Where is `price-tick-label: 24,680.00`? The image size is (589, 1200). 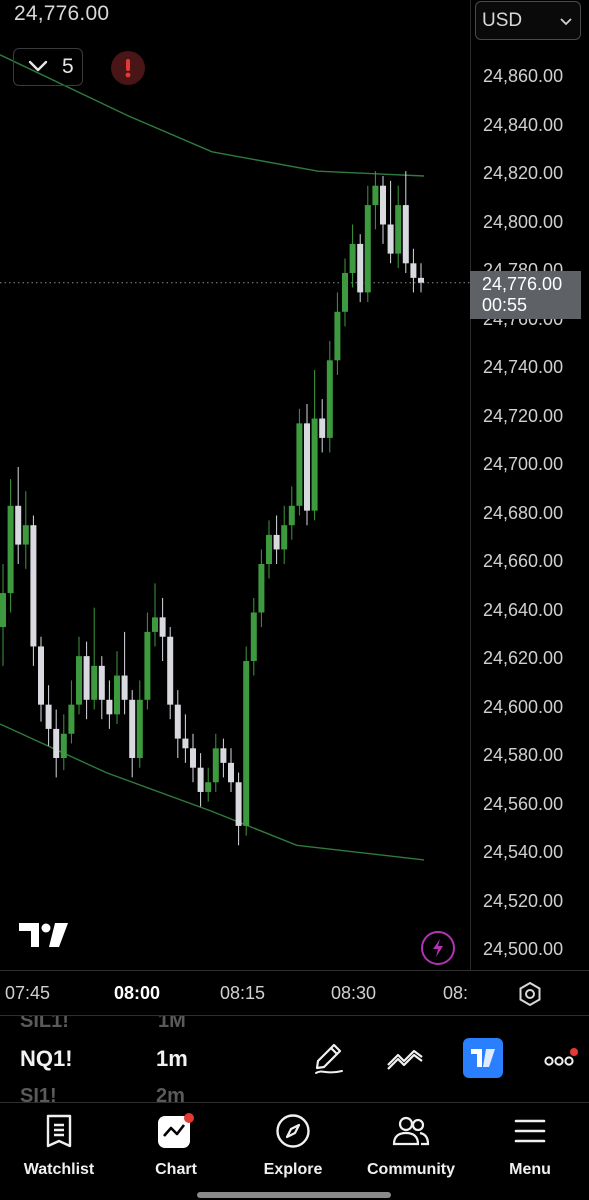
price-tick-label: 24,680.00 is located at coordinates (523, 512).